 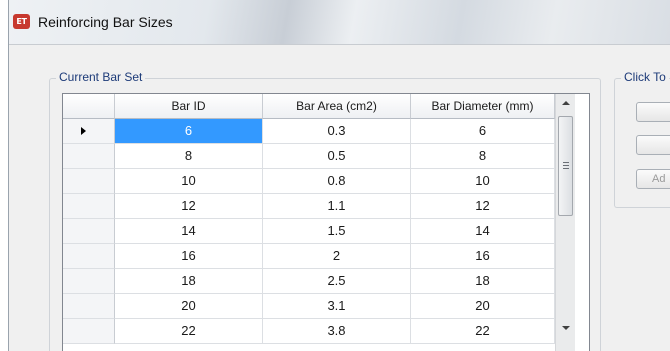 I want to click on table-row: 18 2.5 18, so click(x=309, y=281).